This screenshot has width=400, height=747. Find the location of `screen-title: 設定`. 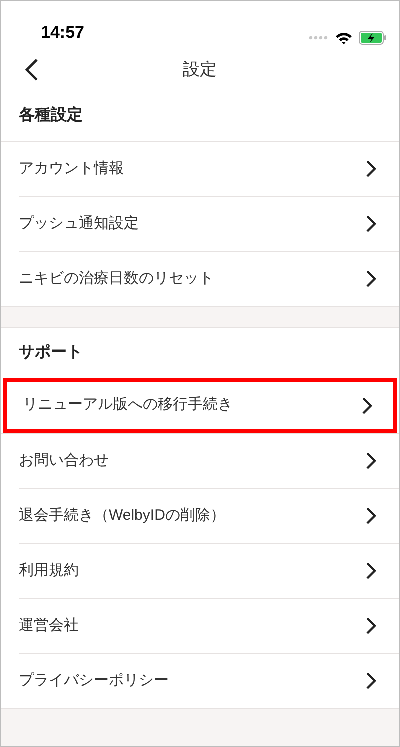

screen-title: 設定 is located at coordinates (200, 70).